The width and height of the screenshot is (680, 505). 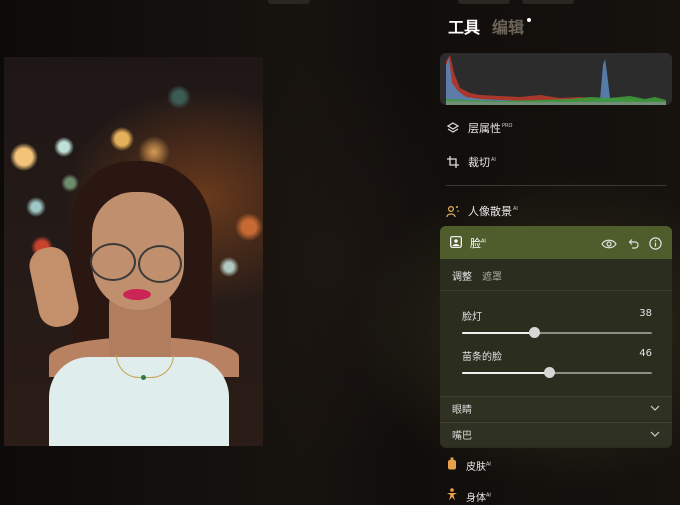 I want to click on section-label: 嘴巴, so click(x=462, y=436).